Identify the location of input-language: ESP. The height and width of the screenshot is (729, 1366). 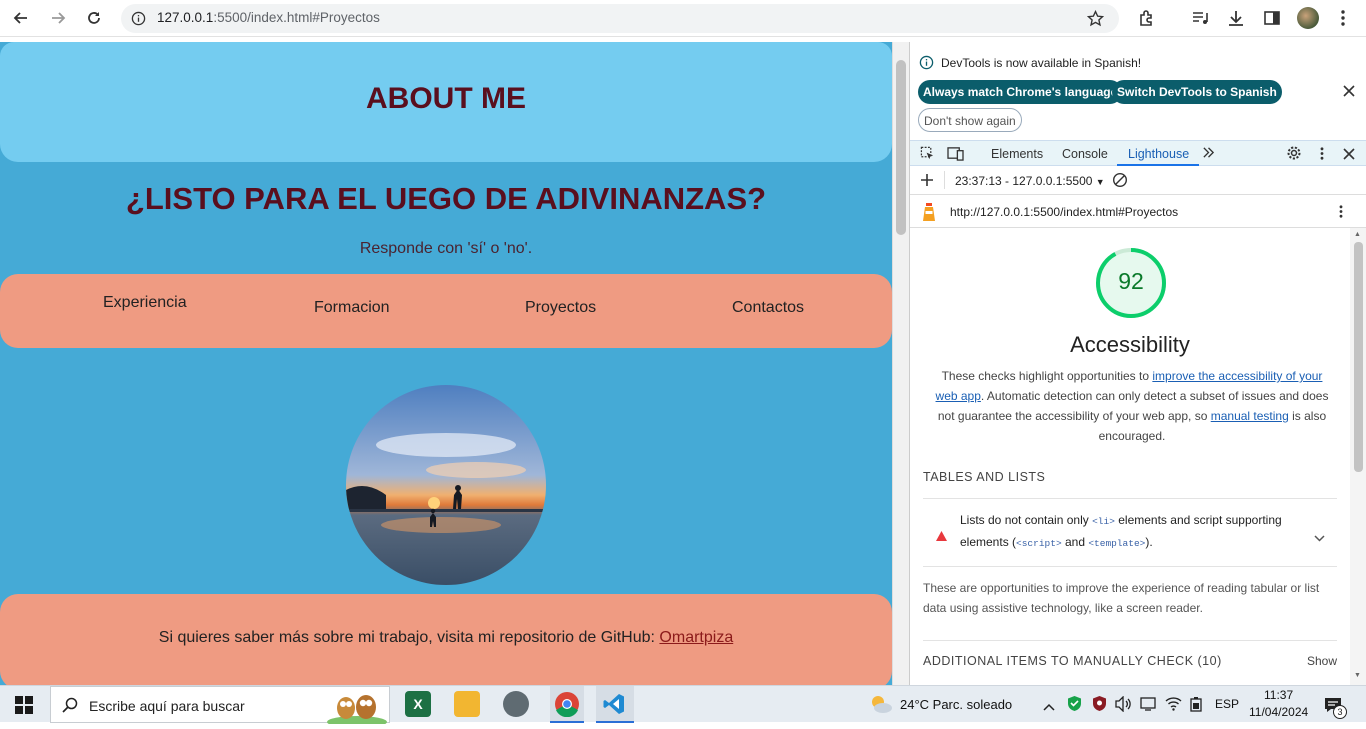
(1227, 704).